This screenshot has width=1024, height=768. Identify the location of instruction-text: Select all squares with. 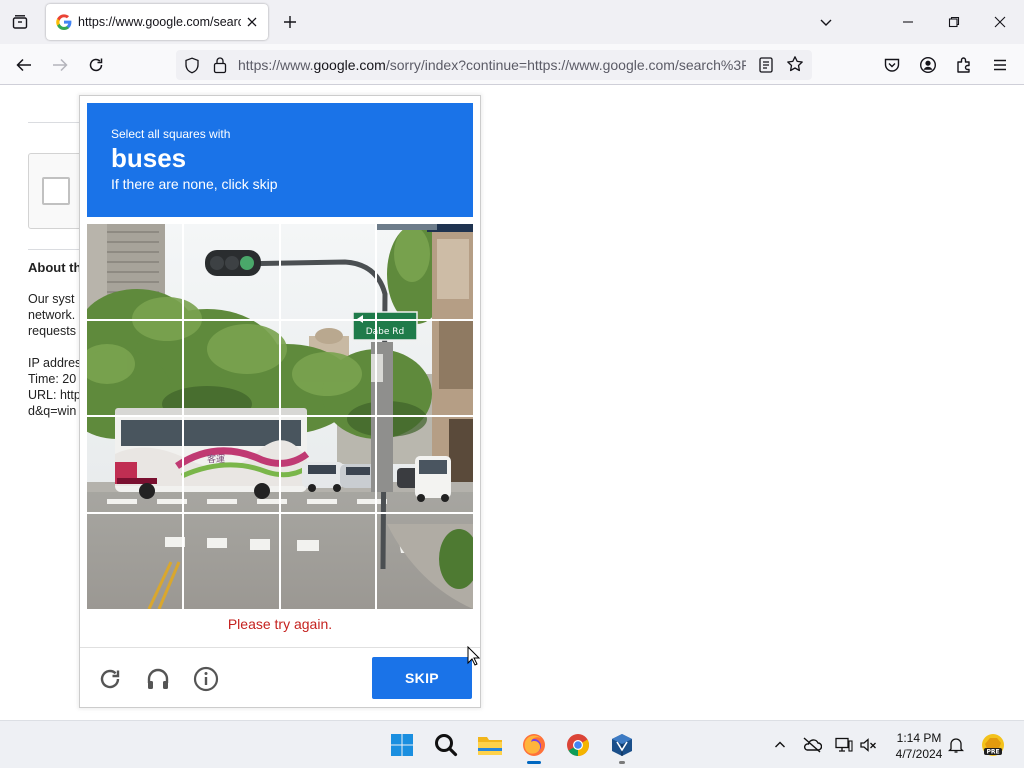
(171, 134).